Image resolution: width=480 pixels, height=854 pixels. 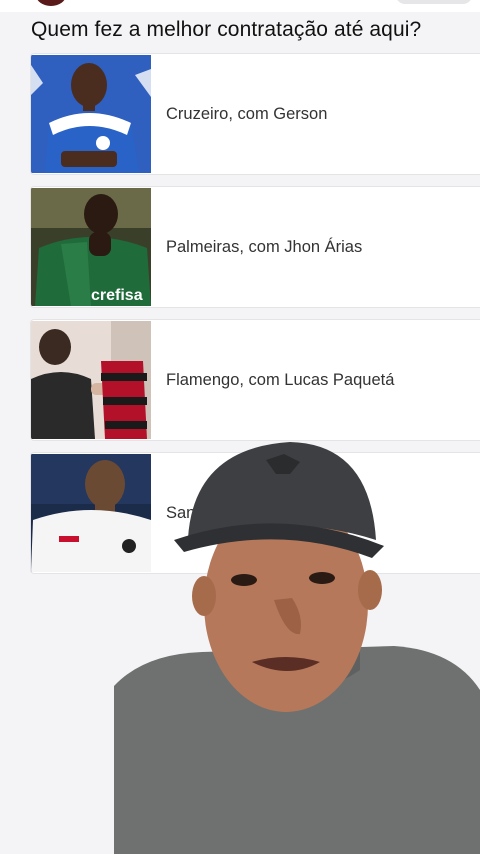 What do you see at coordinates (240, 6) in the screenshot?
I see `top-bar` at bounding box center [240, 6].